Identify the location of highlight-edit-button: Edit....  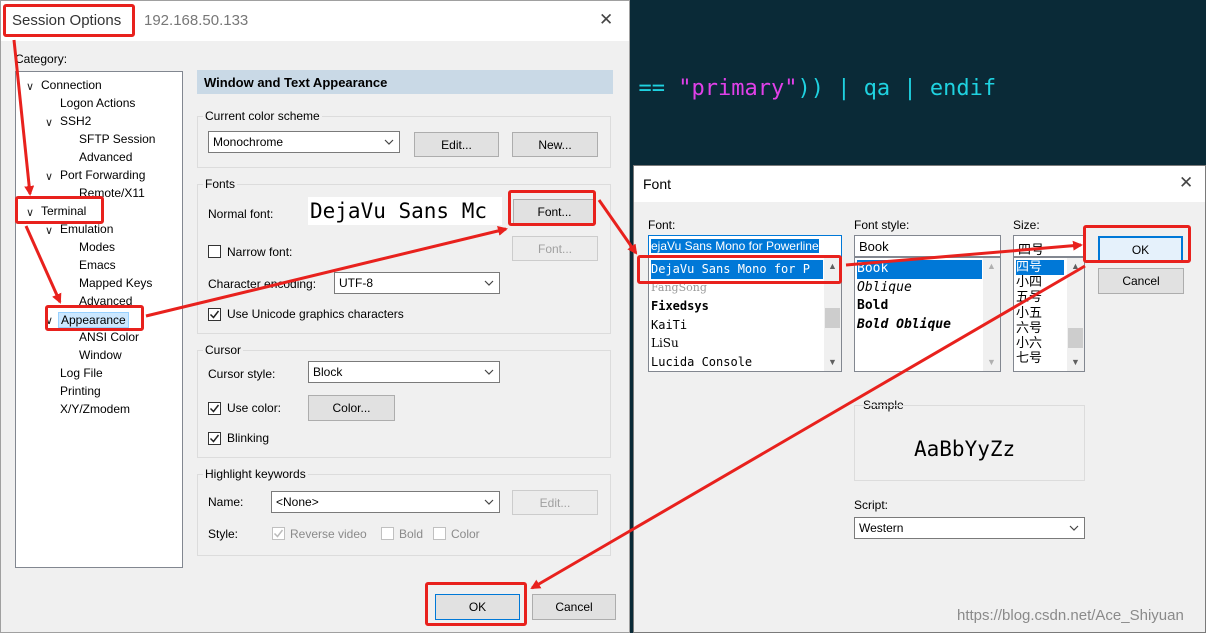
(555, 502).